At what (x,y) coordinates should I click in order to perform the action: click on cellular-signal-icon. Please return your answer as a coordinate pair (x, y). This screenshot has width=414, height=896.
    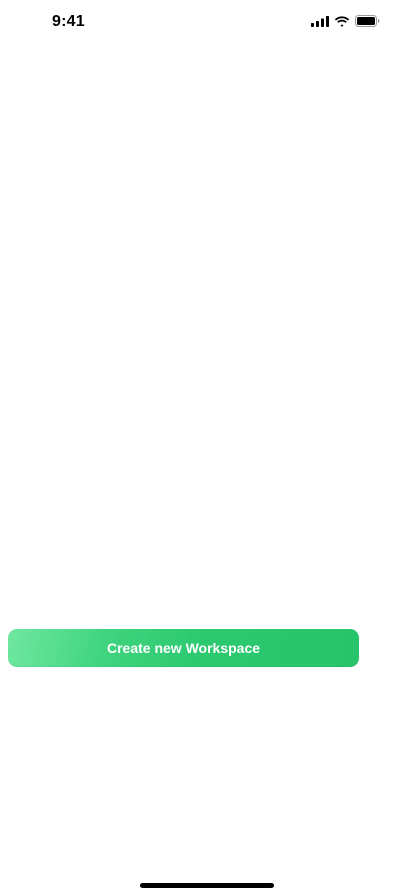
    Looking at the image, I should click on (320, 21).